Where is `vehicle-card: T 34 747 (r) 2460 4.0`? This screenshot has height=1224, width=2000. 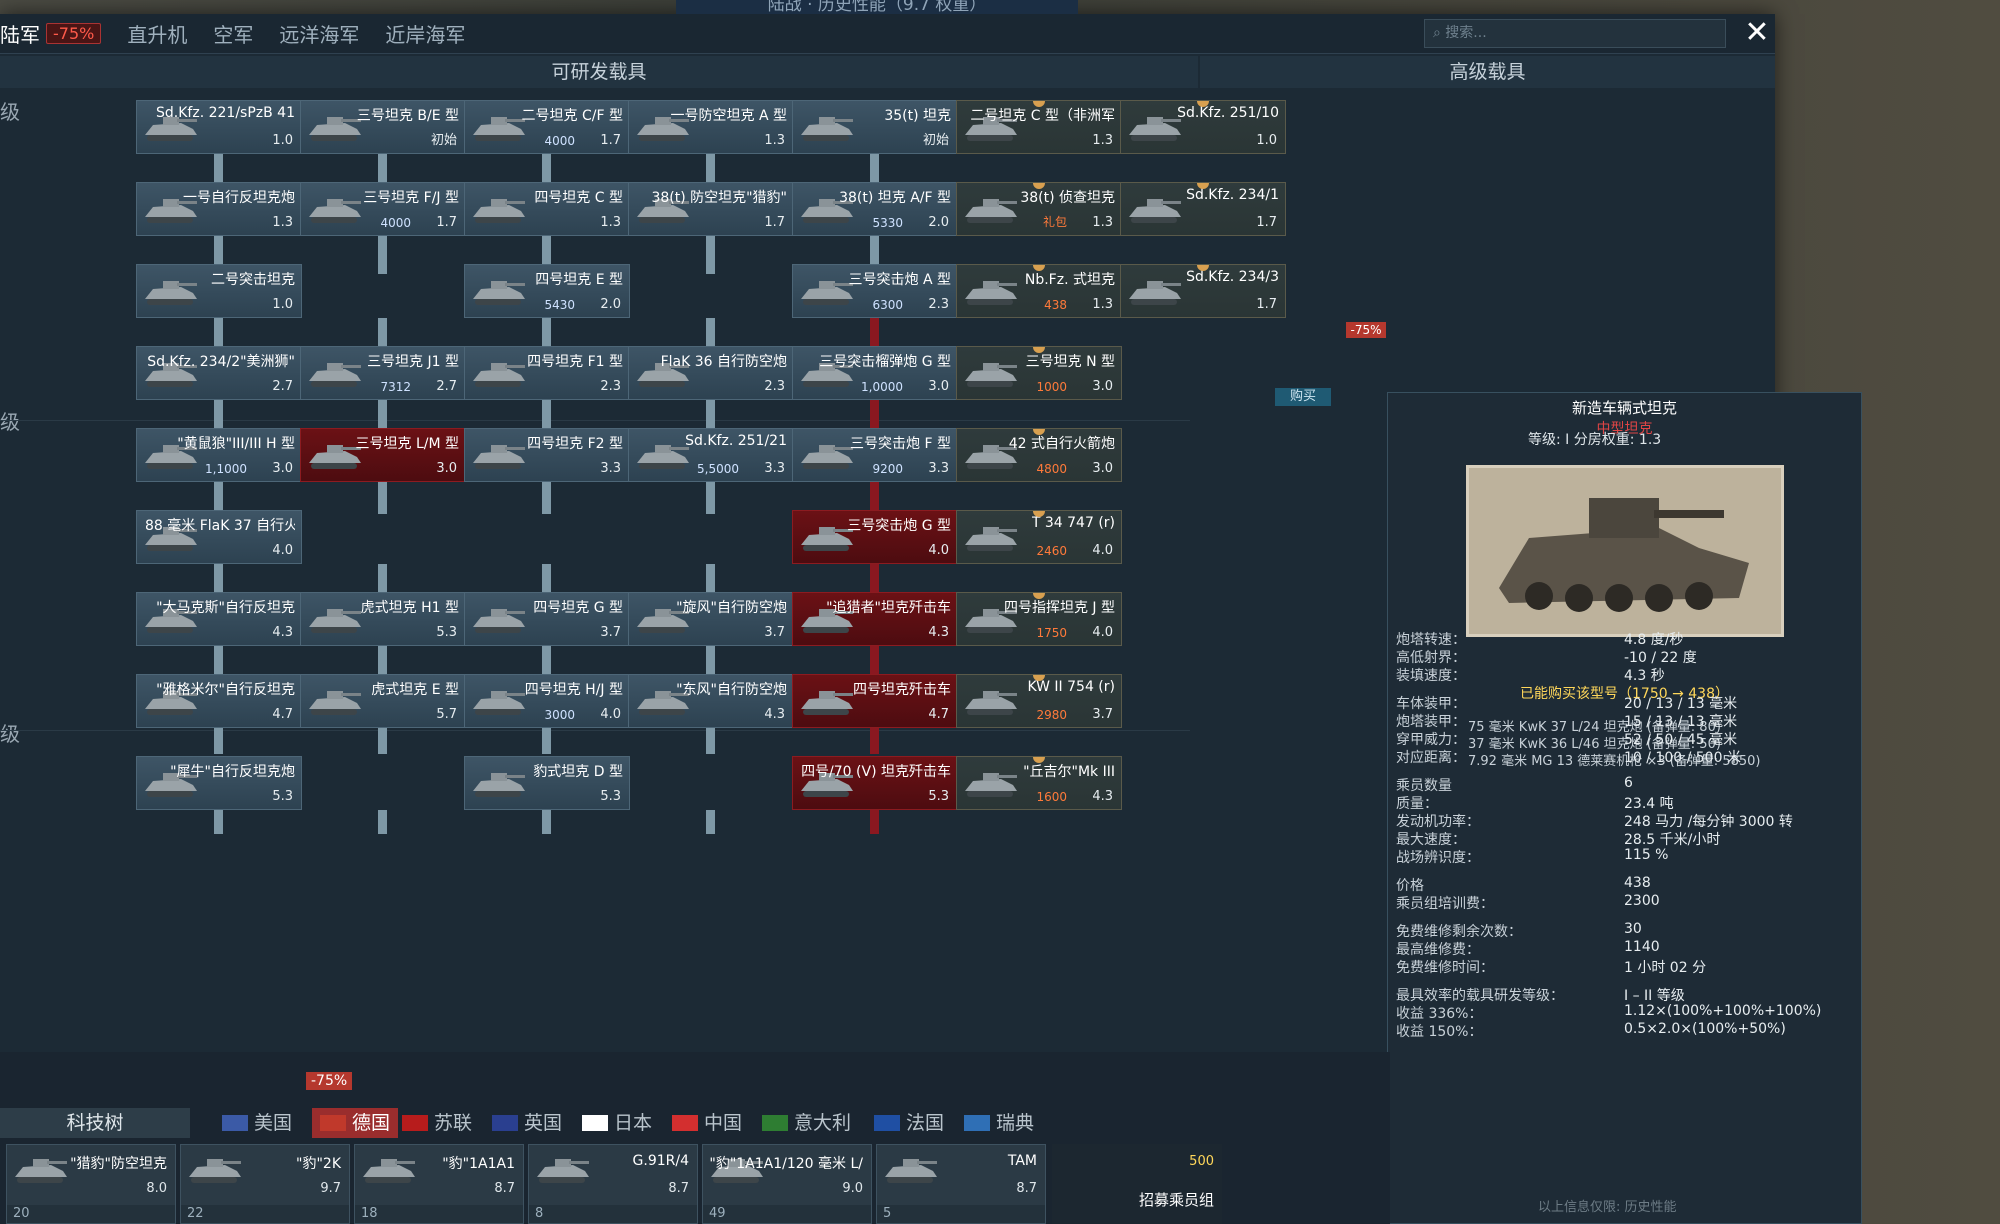
vehicle-card: T 34 747 (r) 2460 4.0 is located at coordinates (1039, 537).